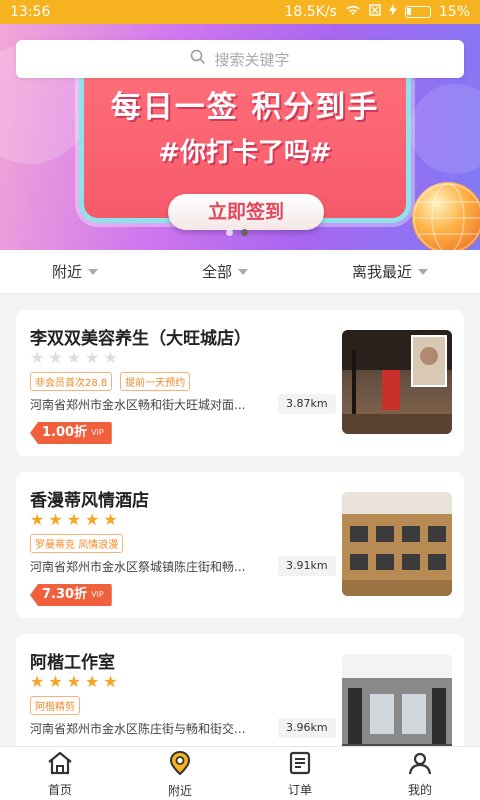 The height and width of the screenshot is (800, 480). What do you see at coordinates (417, 12) in the screenshot?
I see `battery-icon` at bounding box center [417, 12].